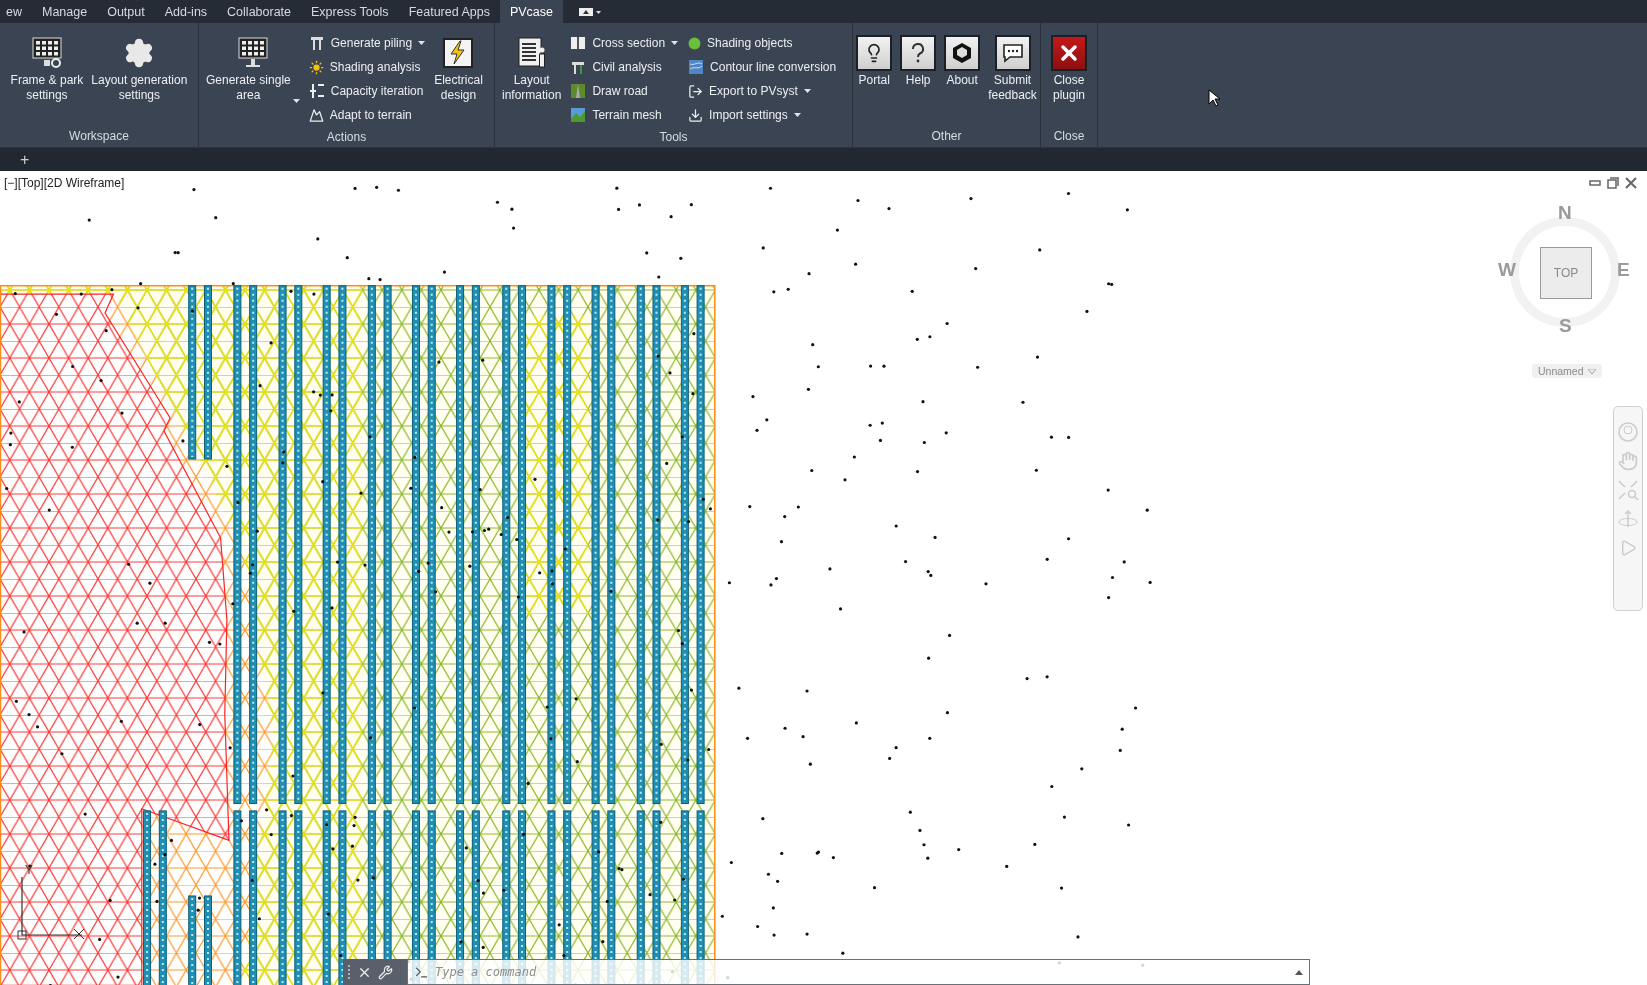 This screenshot has height=985, width=1647. I want to click on ribbon-tab: Manage, so click(65, 11).